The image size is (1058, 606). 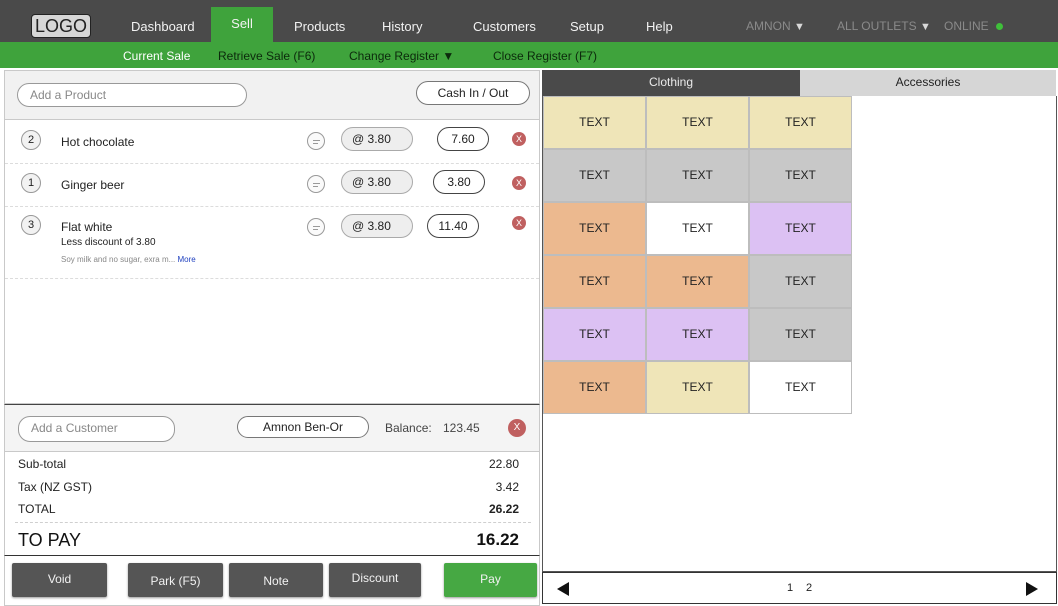 What do you see at coordinates (490, 580) in the screenshot?
I see `pay-button: Pay` at bounding box center [490, 580].